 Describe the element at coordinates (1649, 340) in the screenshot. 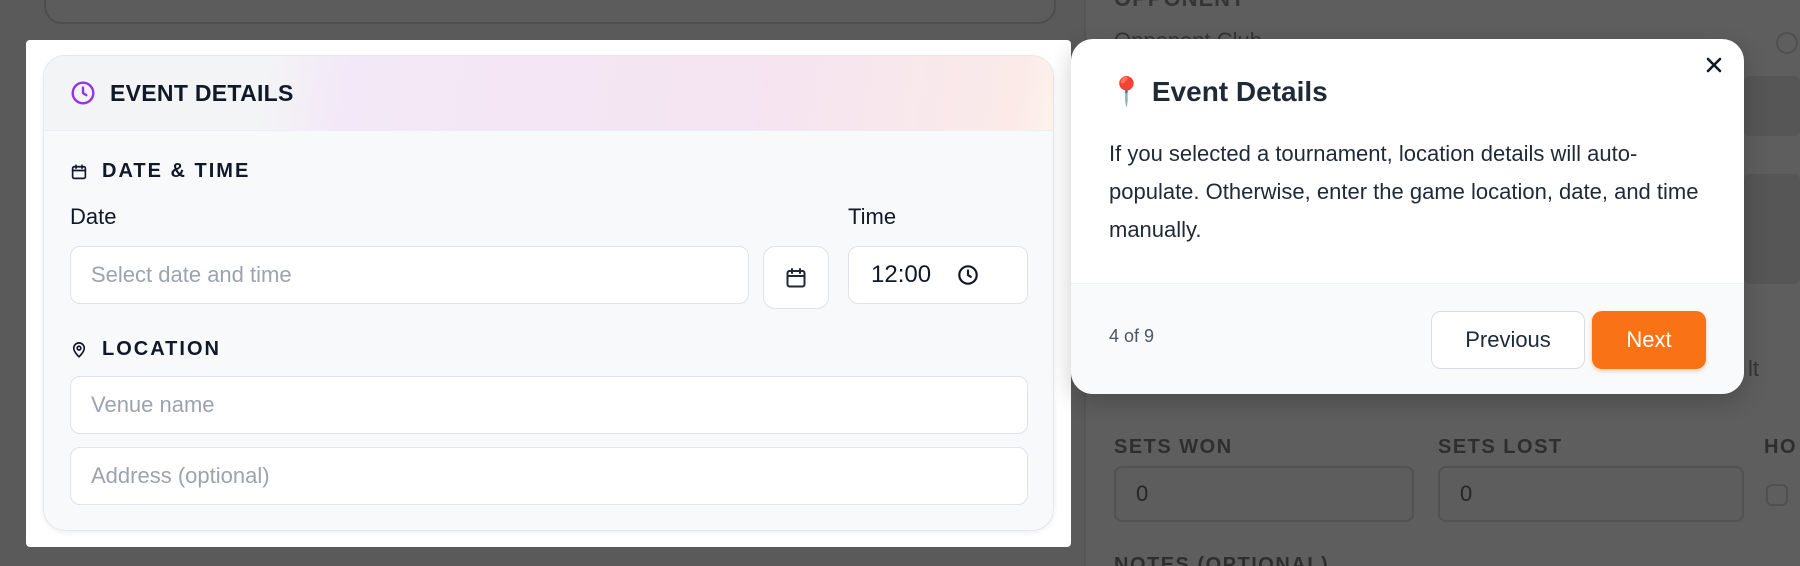

I see `next-button: Next` at that location.